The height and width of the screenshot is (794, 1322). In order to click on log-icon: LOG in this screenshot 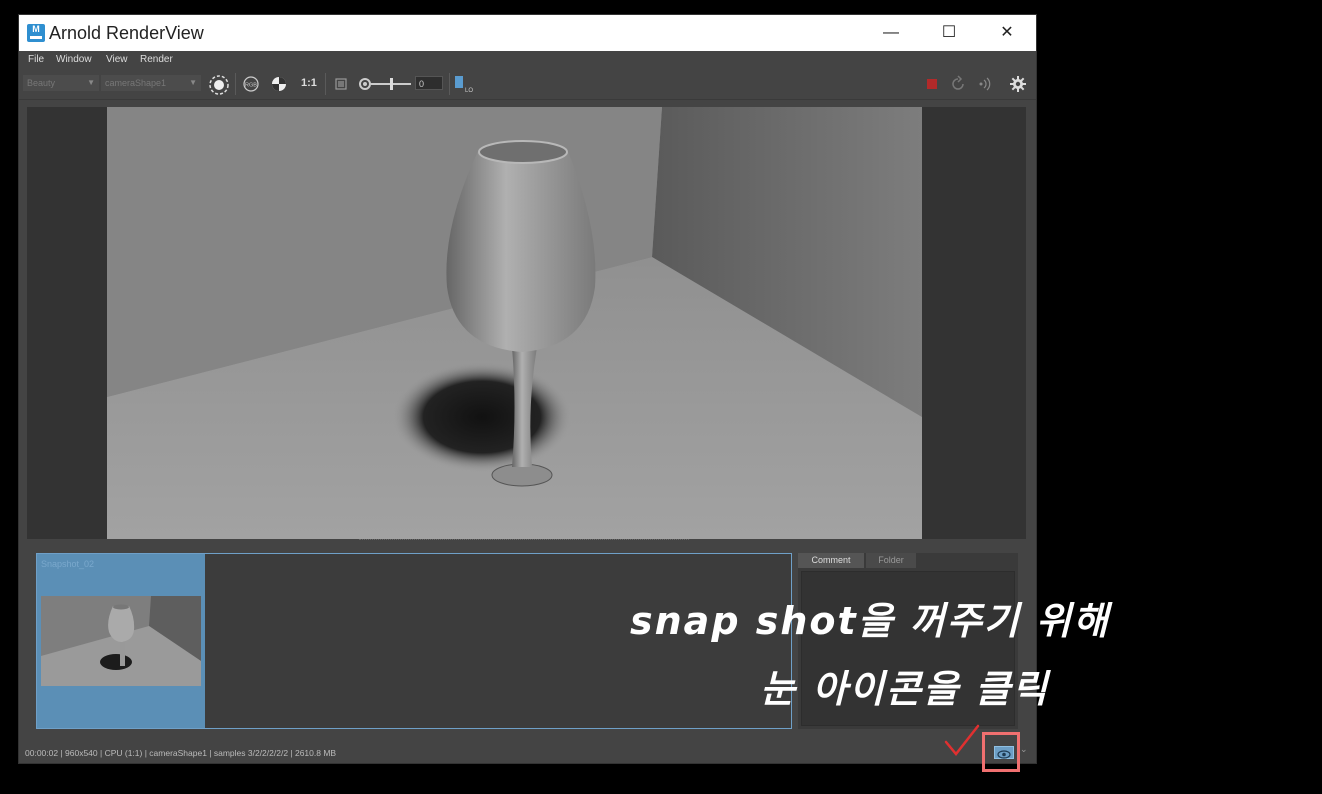, I will do `click(465, 84)`.